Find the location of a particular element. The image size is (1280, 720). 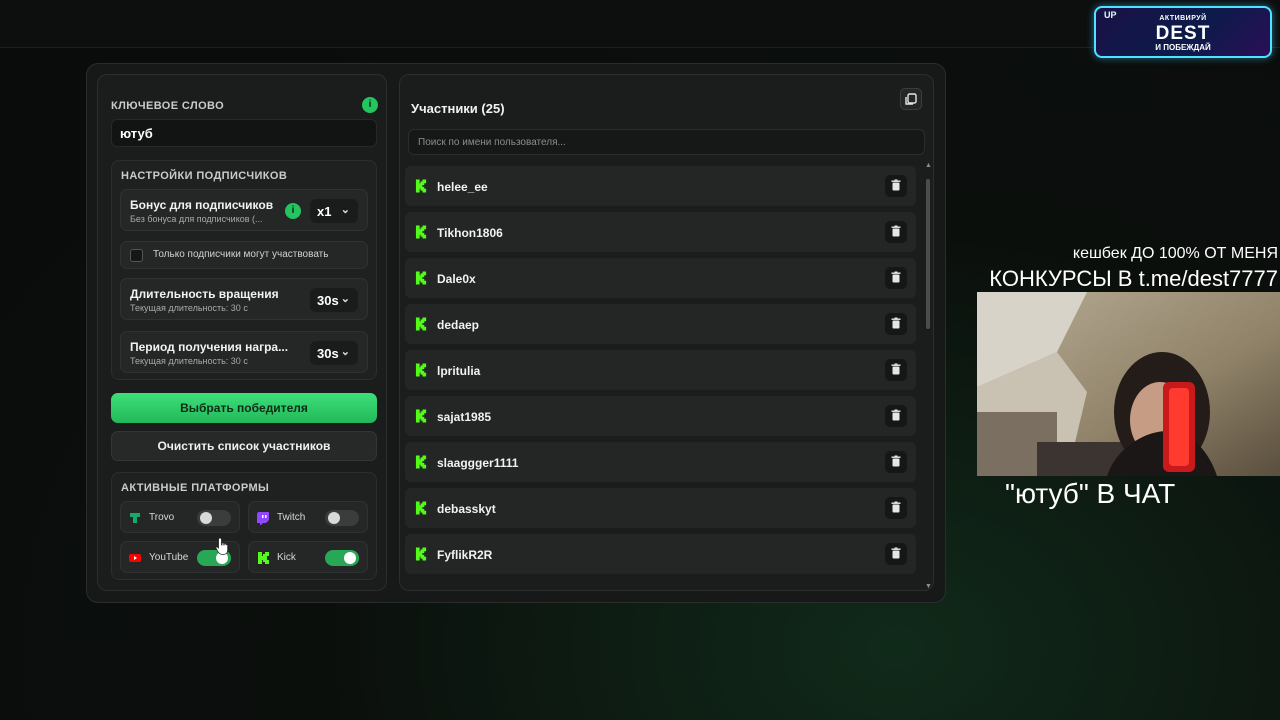

participant-row: Tikhon1806 is located at coordinates (660, 232).